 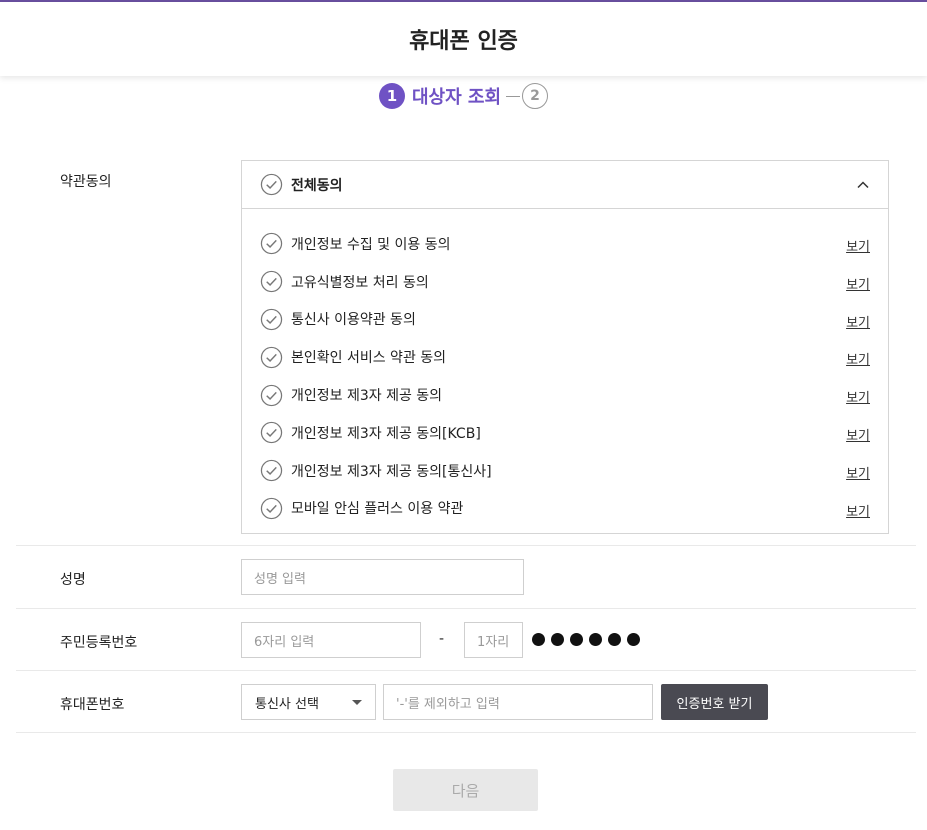 What do you see at coordinates (456, 97) in the screenshot?
I see `step-1-label: 대상자 조회` at bounding box center [456, 97].